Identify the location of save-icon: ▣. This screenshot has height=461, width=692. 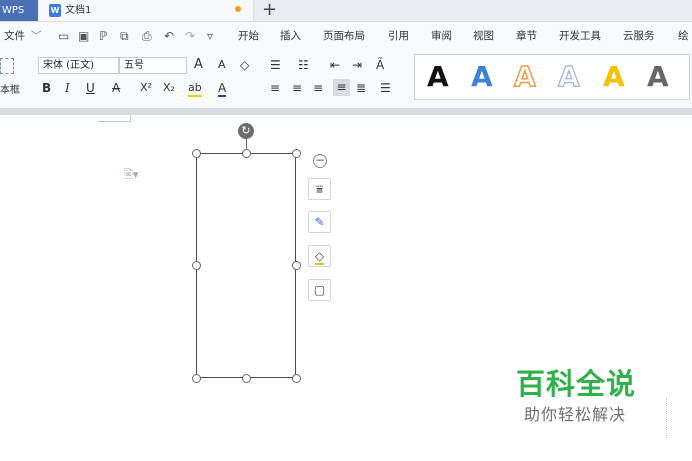
(84, 36).